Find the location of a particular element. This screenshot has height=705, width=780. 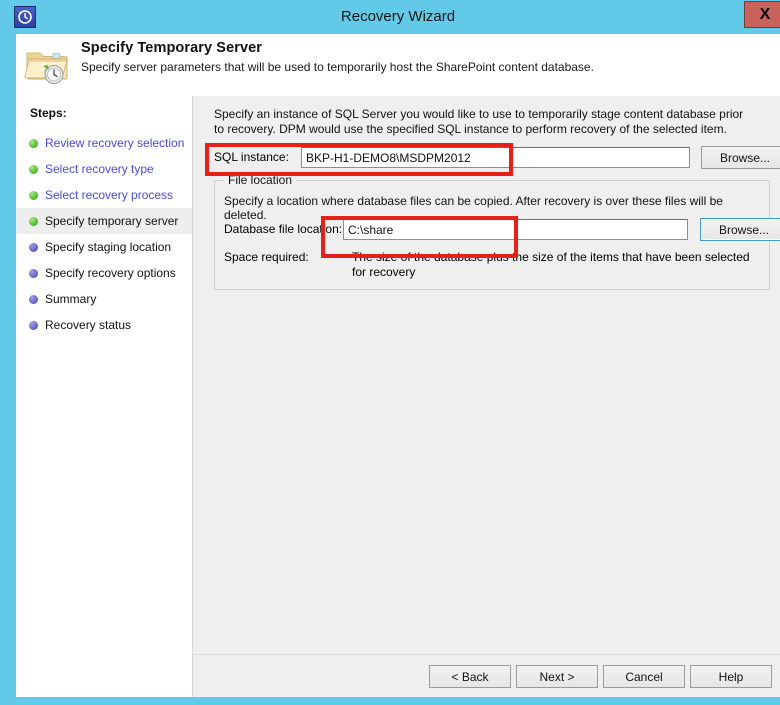

steps-heading: Steps: is located at coordinates (48, 113).